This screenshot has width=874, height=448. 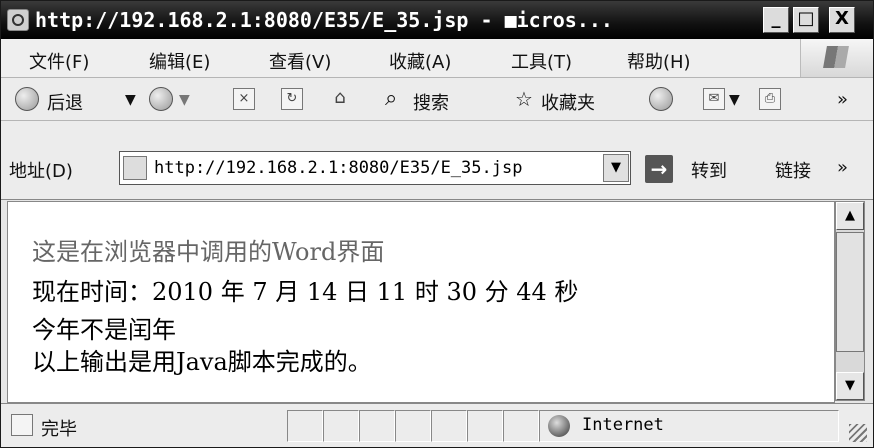 I want to click on forward-dropdown-icon: ▼, so click(x=184, y=100).